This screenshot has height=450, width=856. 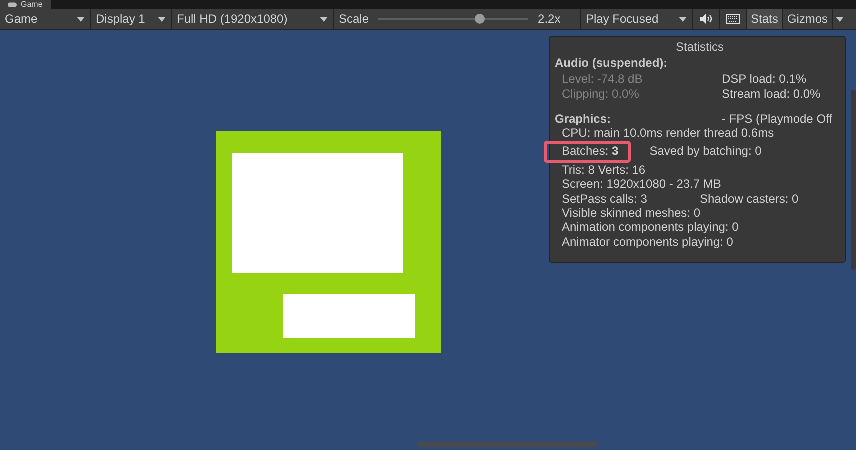 What do you see at coordinates (699, 48) in the screenshot?
I see `statistics-title: Statistics` at bounding box center [699, 48].